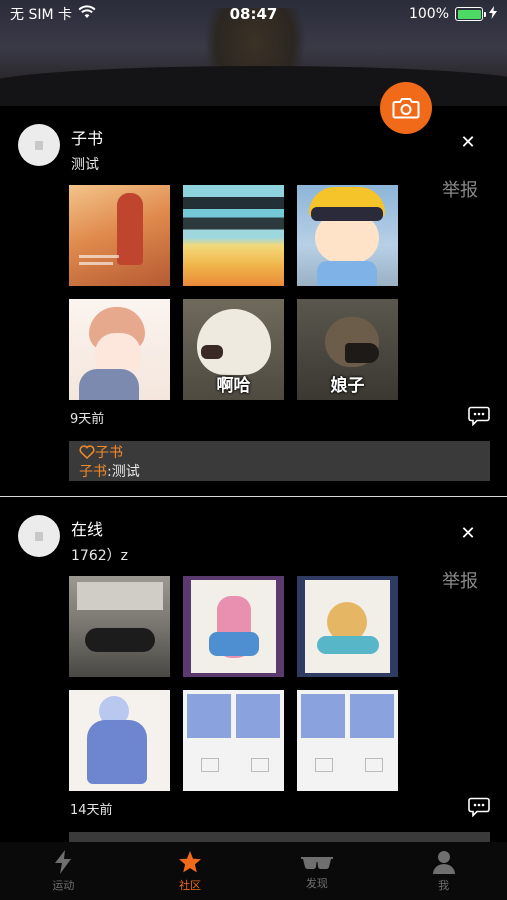 The image size is (507, 900). I want to click on comment-row: 子书:测试, so click(279, 470).